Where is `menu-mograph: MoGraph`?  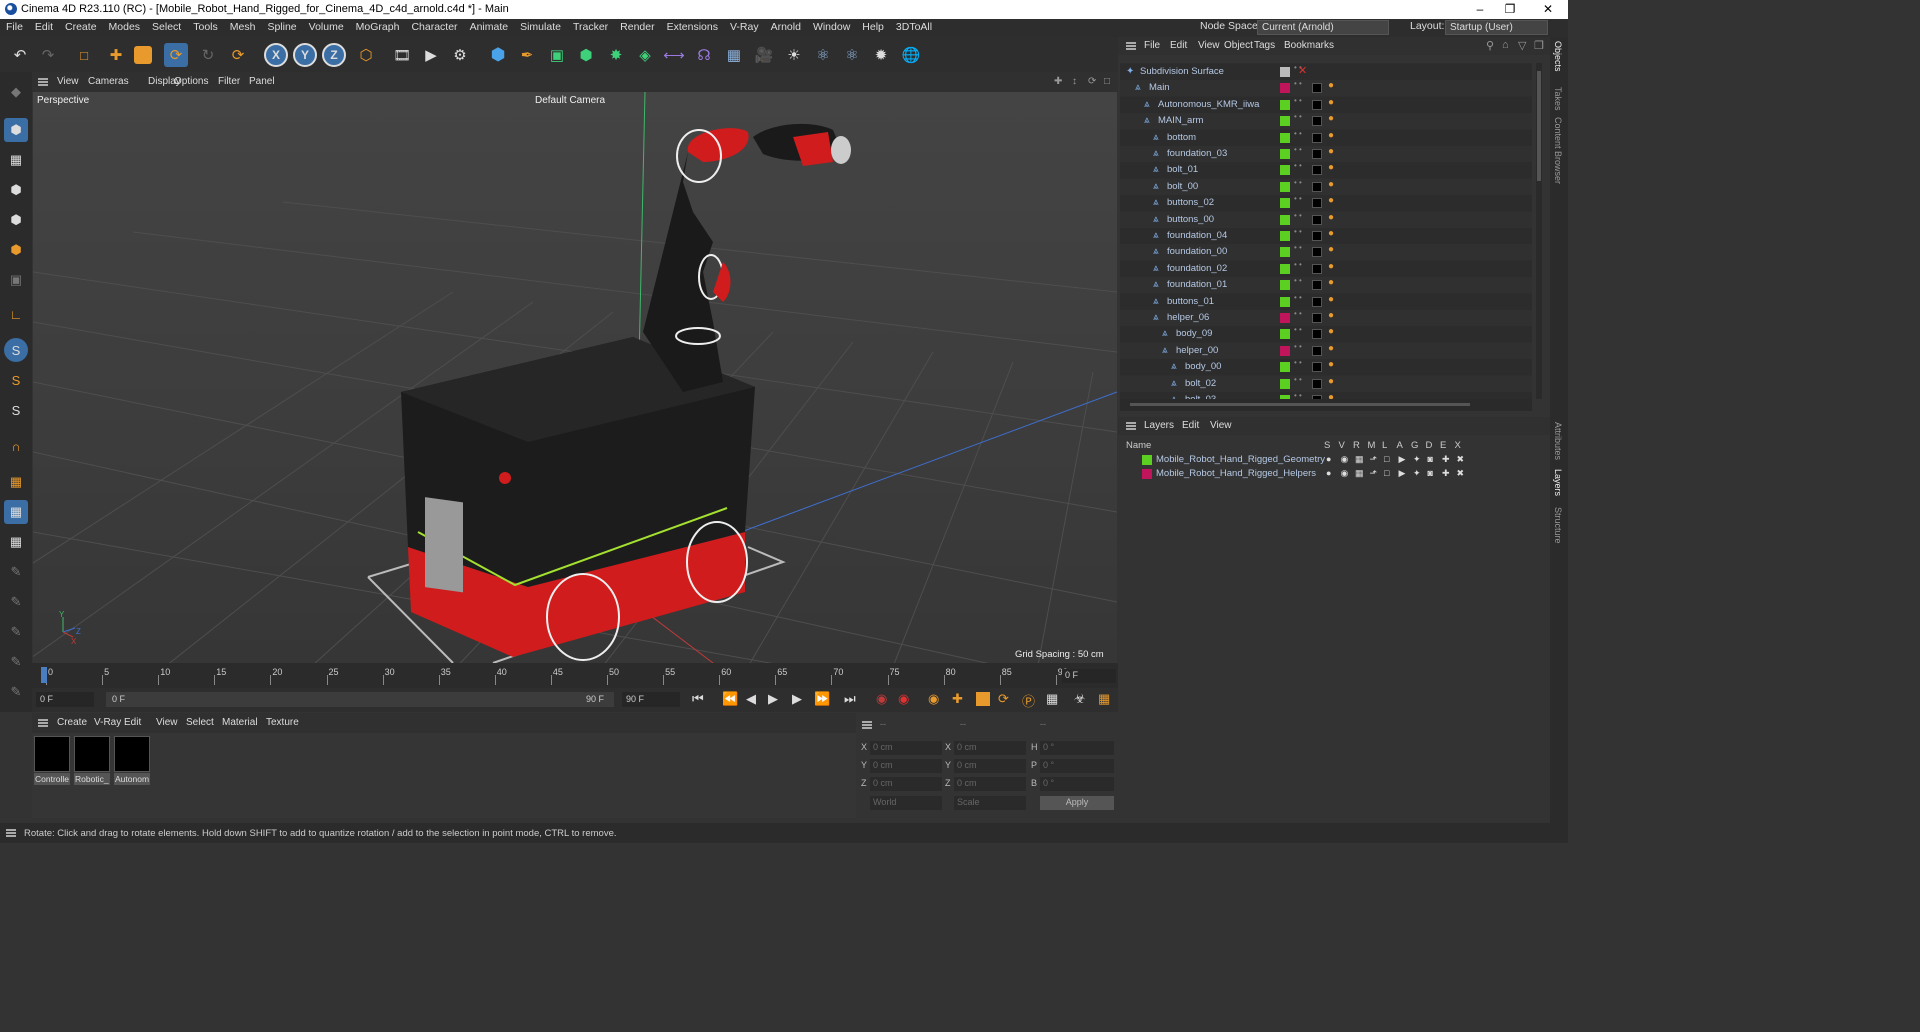
menu-mograph: MoGraph is located at coordinates (378, 26).